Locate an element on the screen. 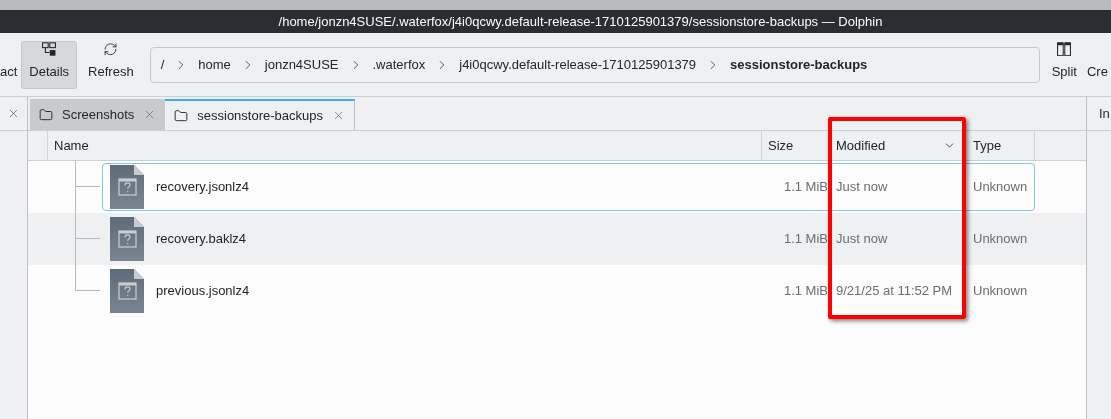 The width and height of the screenshot is (1111, 419). breadcrumb-item: / is located at coordinates (162, 64).